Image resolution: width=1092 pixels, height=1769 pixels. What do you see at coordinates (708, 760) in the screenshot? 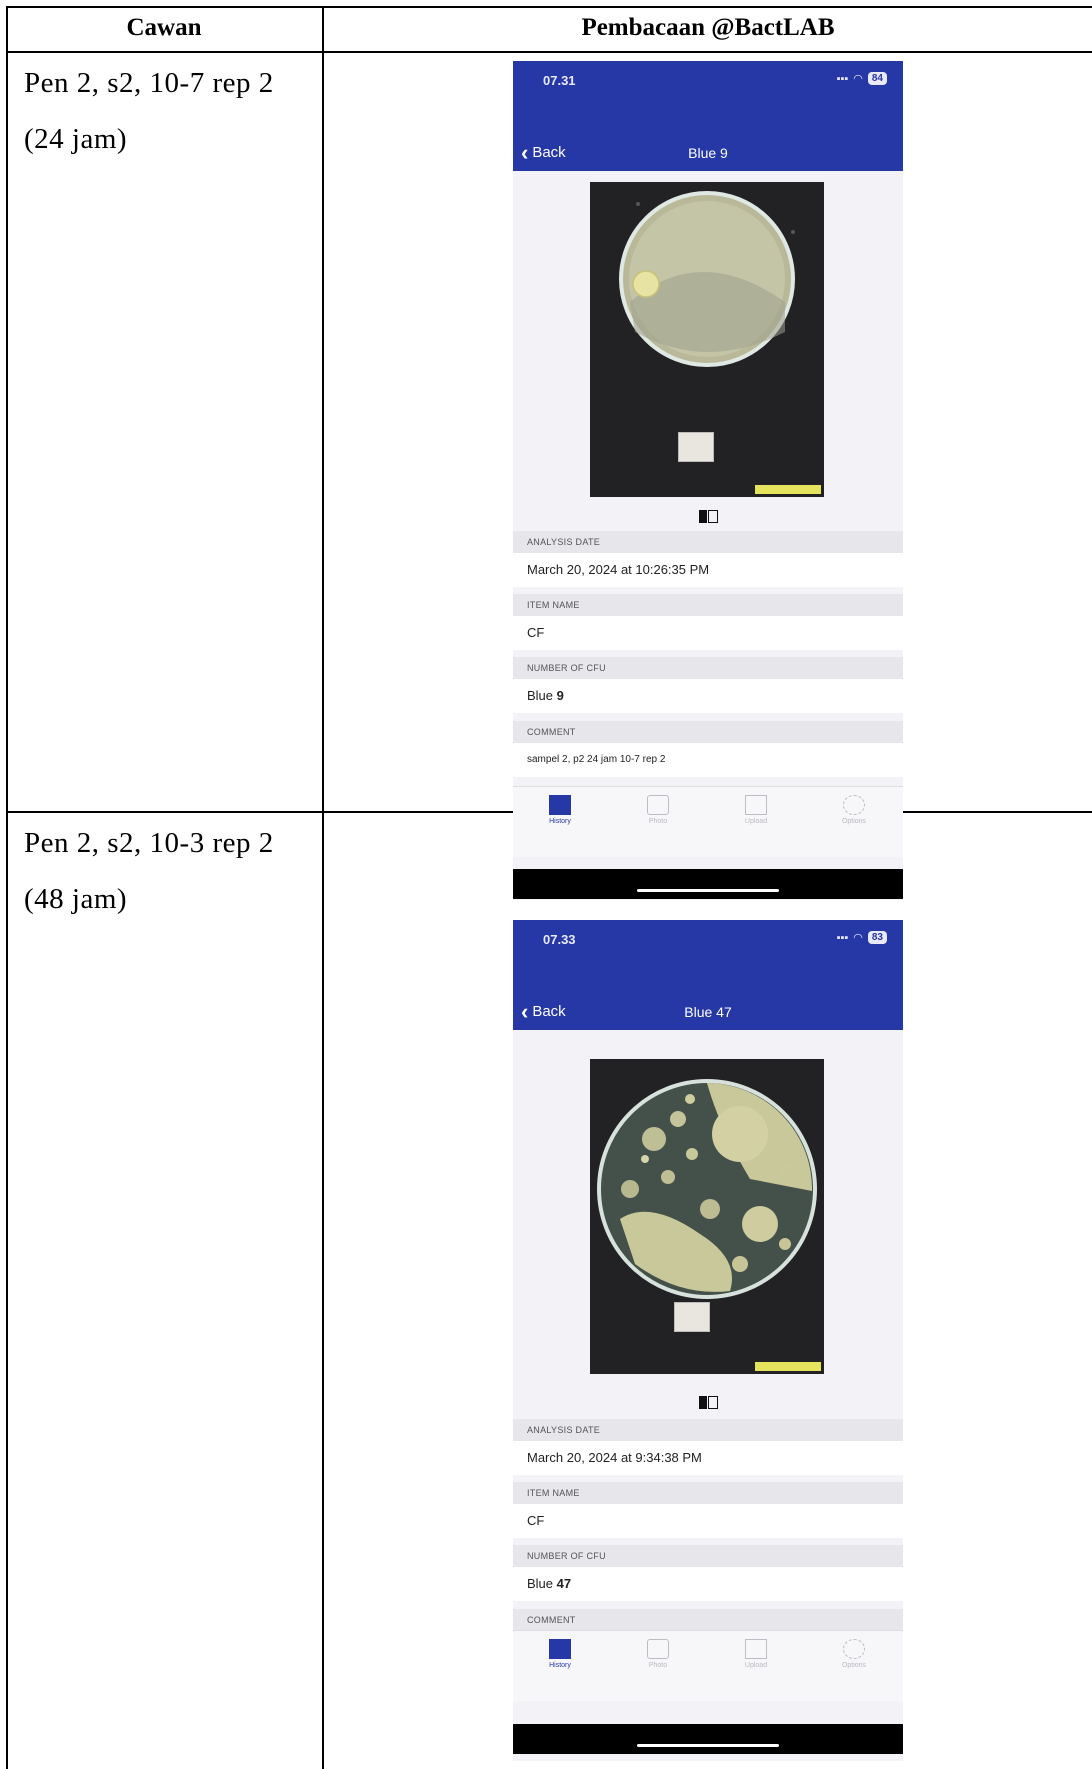
I see `comment-value: sampel 2, p2 24 jam 10-7 rep 2` at bounding box center [708, 760].